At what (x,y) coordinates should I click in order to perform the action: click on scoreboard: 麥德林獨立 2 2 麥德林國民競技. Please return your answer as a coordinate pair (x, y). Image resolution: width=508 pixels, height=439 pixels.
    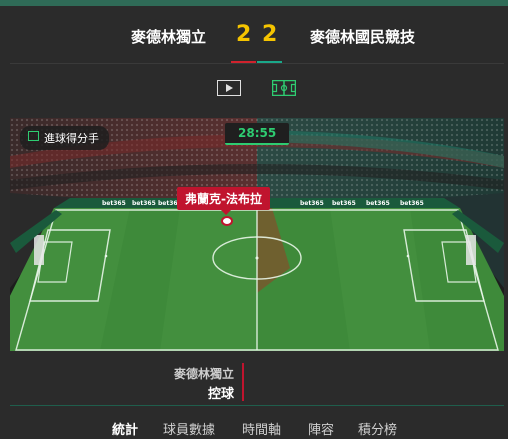
    Looking at the image, I should click on (254, 34).